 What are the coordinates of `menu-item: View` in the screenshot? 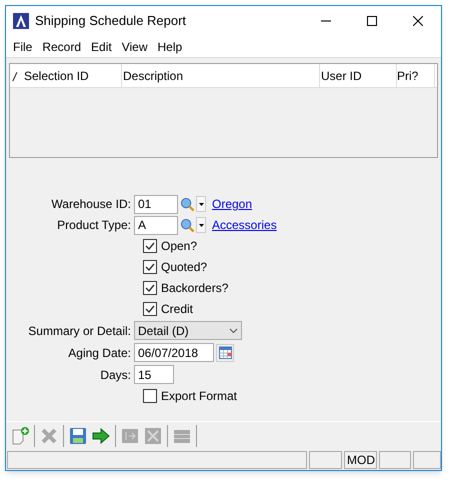 It's located at (134, 47).